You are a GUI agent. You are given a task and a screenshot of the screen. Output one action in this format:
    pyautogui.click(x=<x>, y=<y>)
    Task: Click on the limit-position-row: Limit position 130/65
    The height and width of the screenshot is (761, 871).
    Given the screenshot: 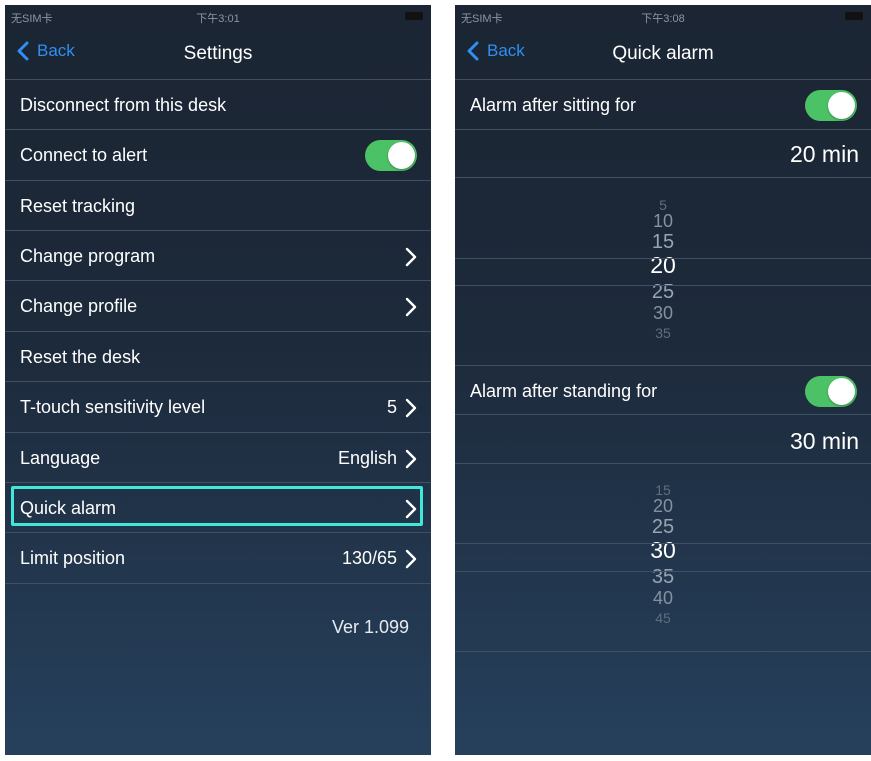 What is the action you would take?
    pyautogui.click(x=218, y=558)
    